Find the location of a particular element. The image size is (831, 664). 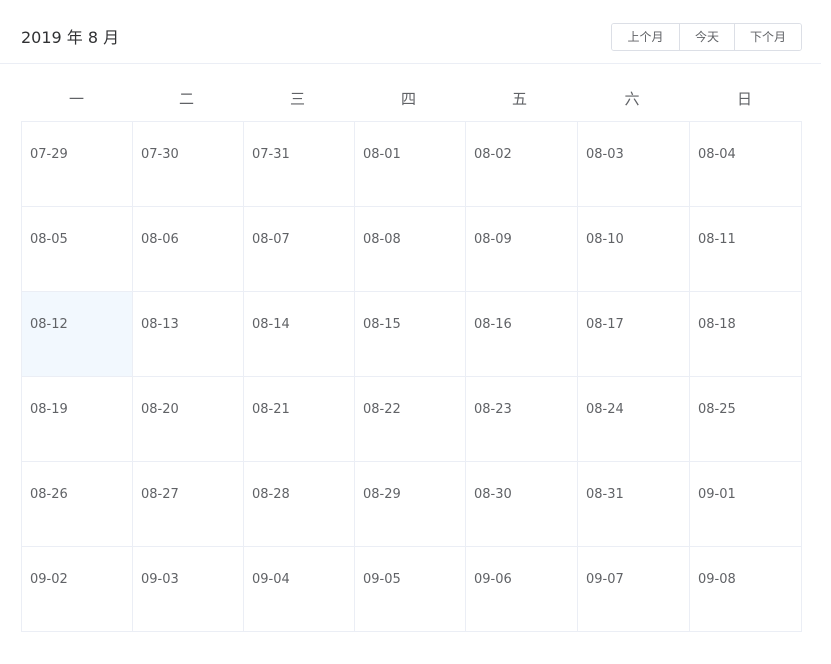

next-month-button: 下个月 is located at coordinates (767, 37).